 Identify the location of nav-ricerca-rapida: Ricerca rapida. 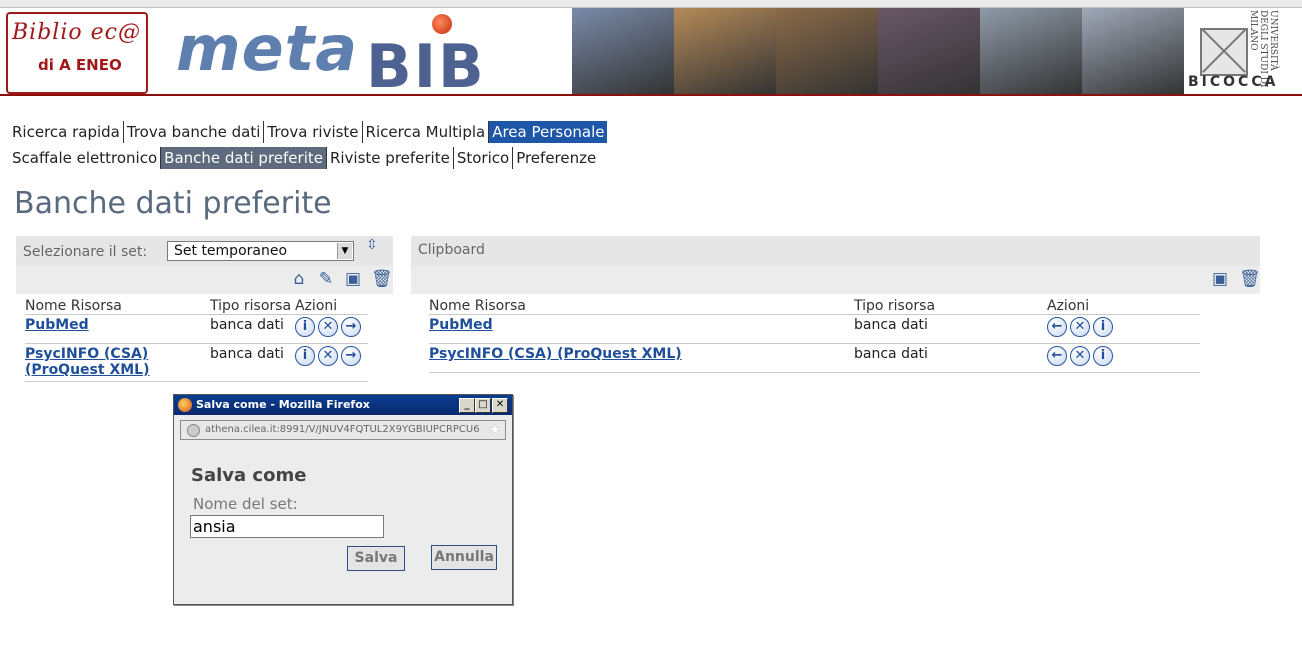
(68, 132).